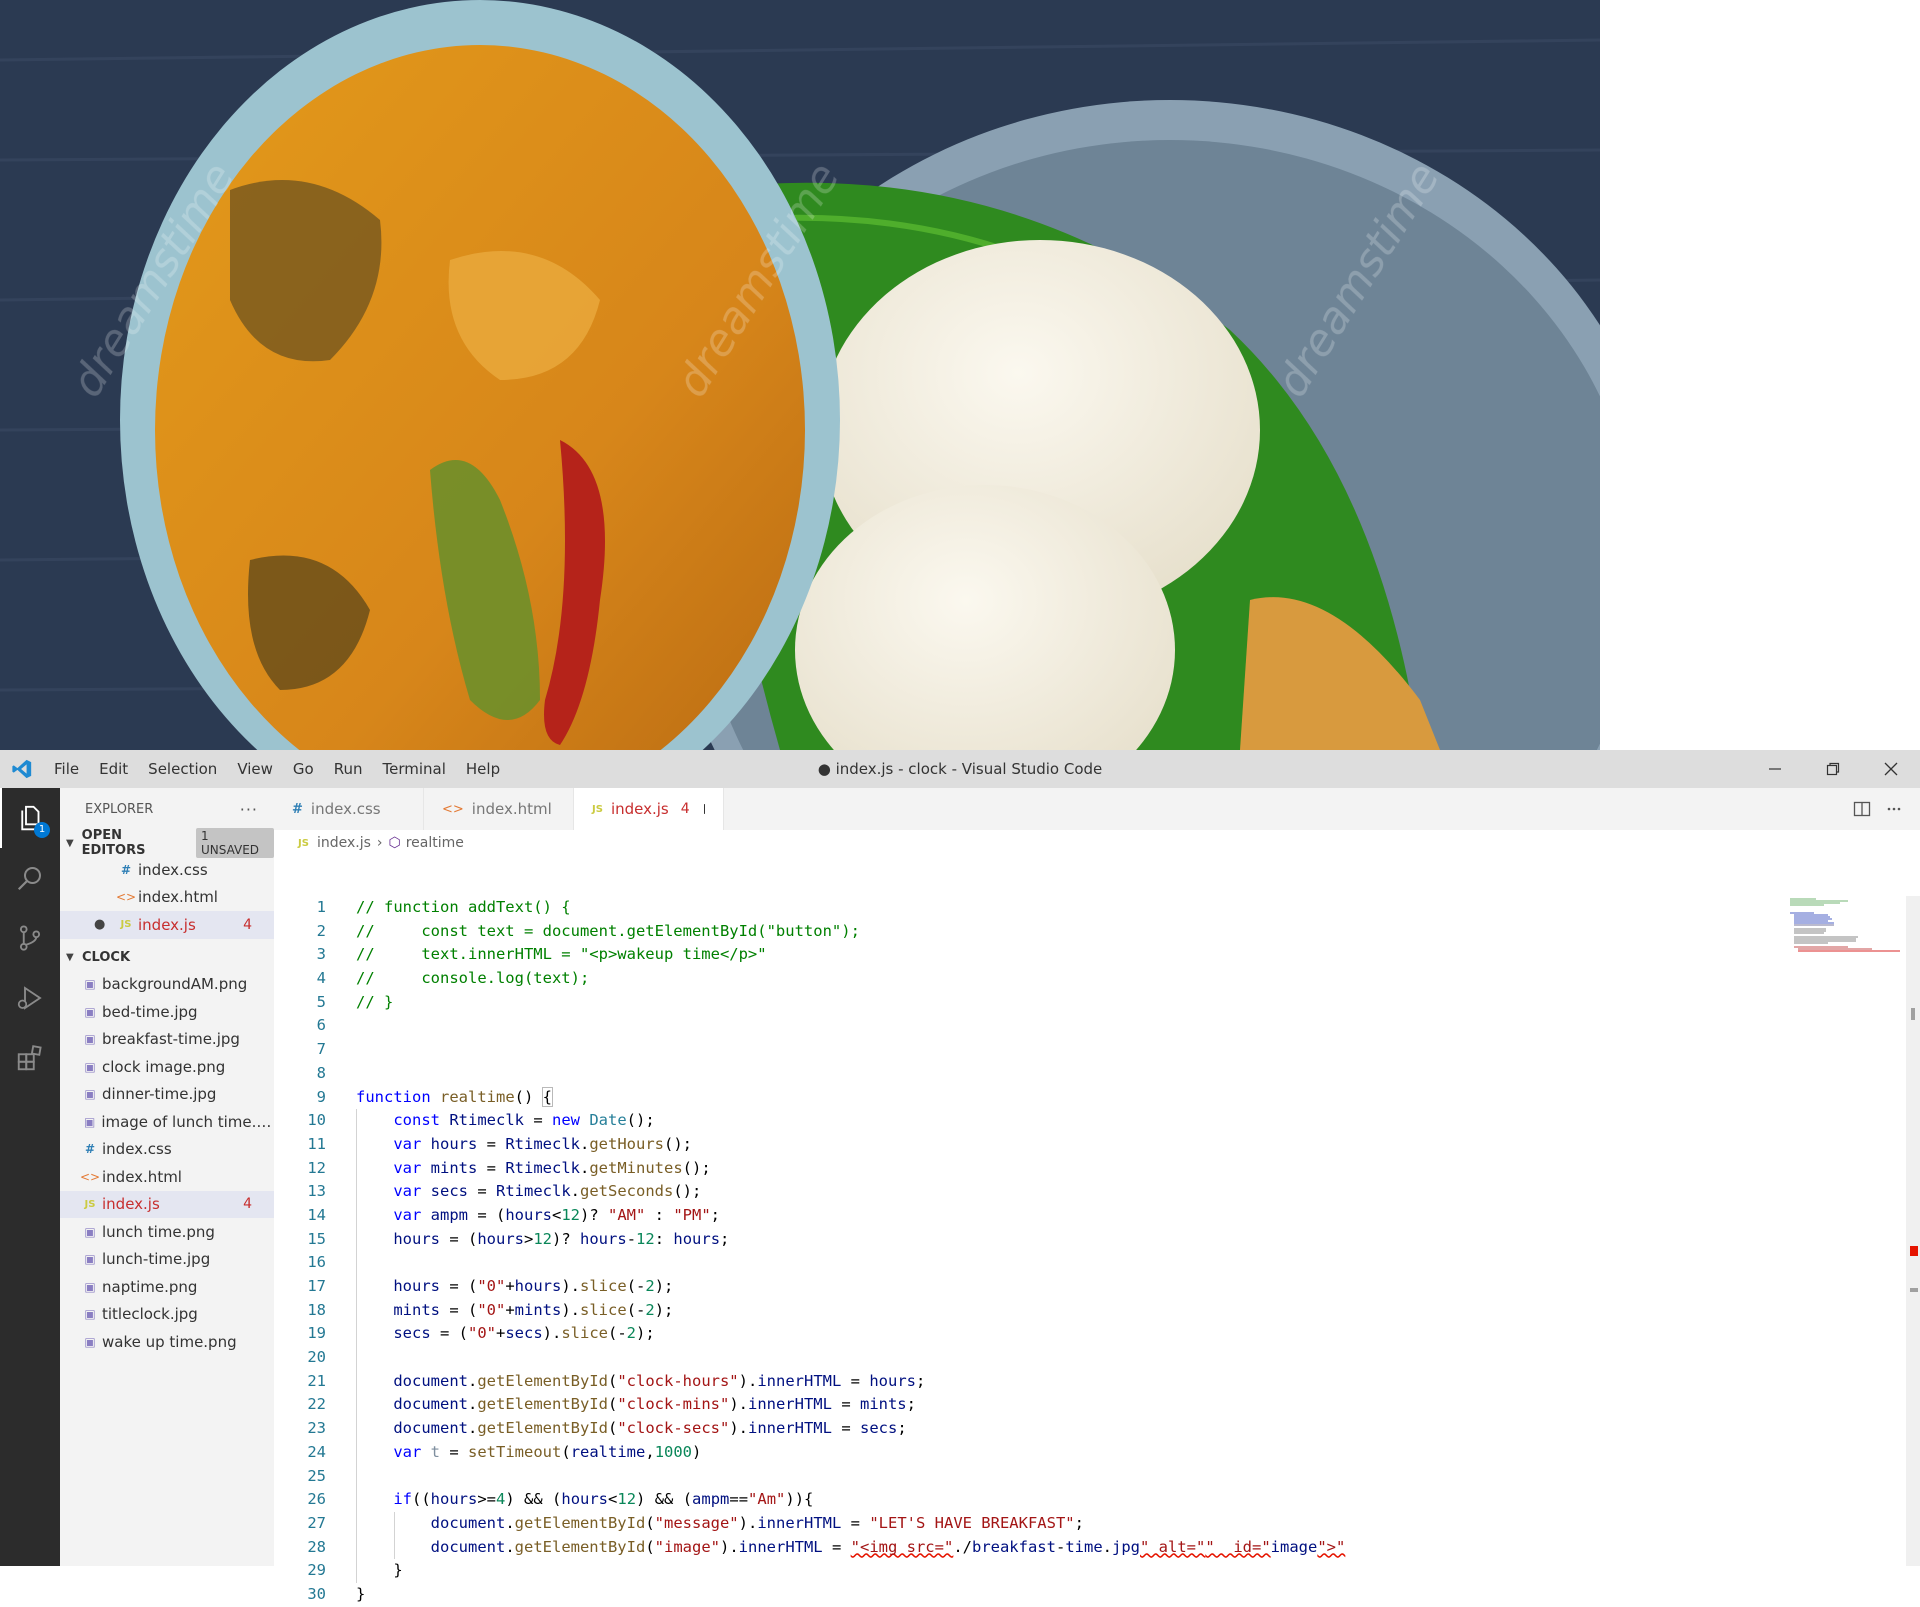 This screenshot has width=1920, height=1607. What do you see at coordinates (167, 1260) in the screenshot?
I see `file-item: ▣ lunch-time.jpg` at bounding box center [167, 1260].